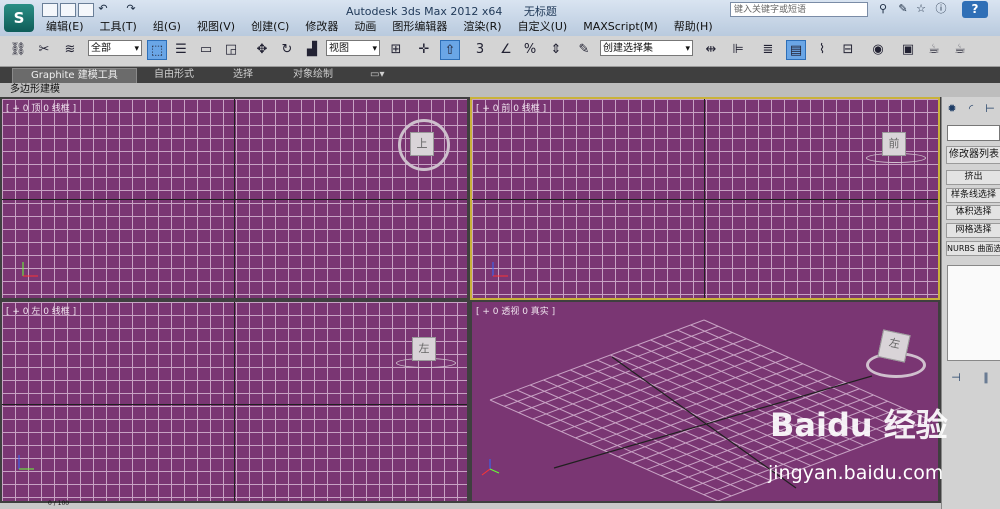 This screenshot has height=509, width=1000. What do you see at coordinates (103, 9) in the screenshot?
I see `undo-icon: ↶` at bounding box center [103, 9].